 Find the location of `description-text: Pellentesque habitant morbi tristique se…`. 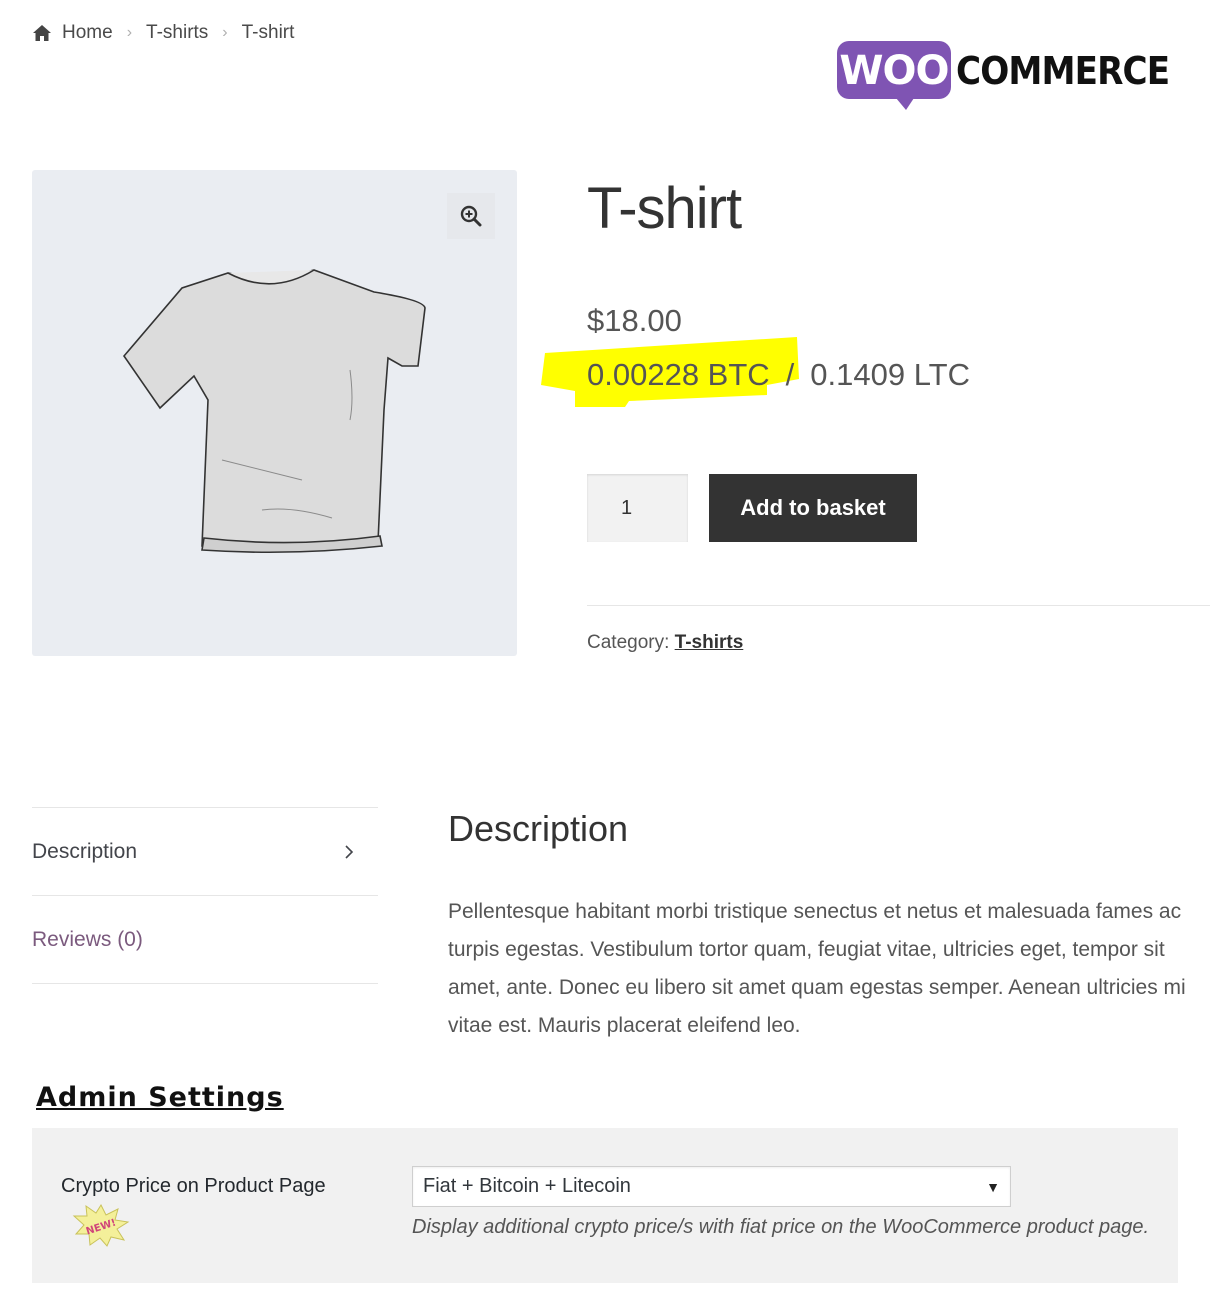

description-text: Pellentesque habitant morbi tristique se… is located at coordinates (817, 968).